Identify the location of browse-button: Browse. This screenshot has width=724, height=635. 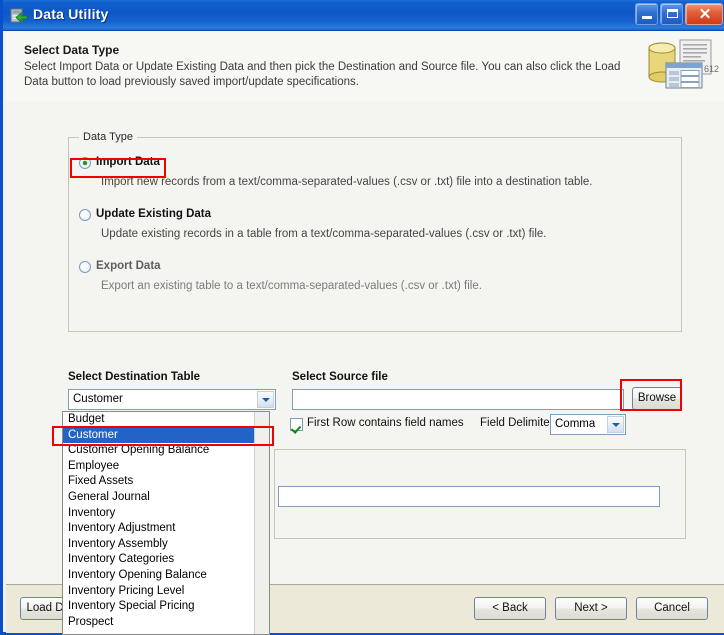
(657, 398).